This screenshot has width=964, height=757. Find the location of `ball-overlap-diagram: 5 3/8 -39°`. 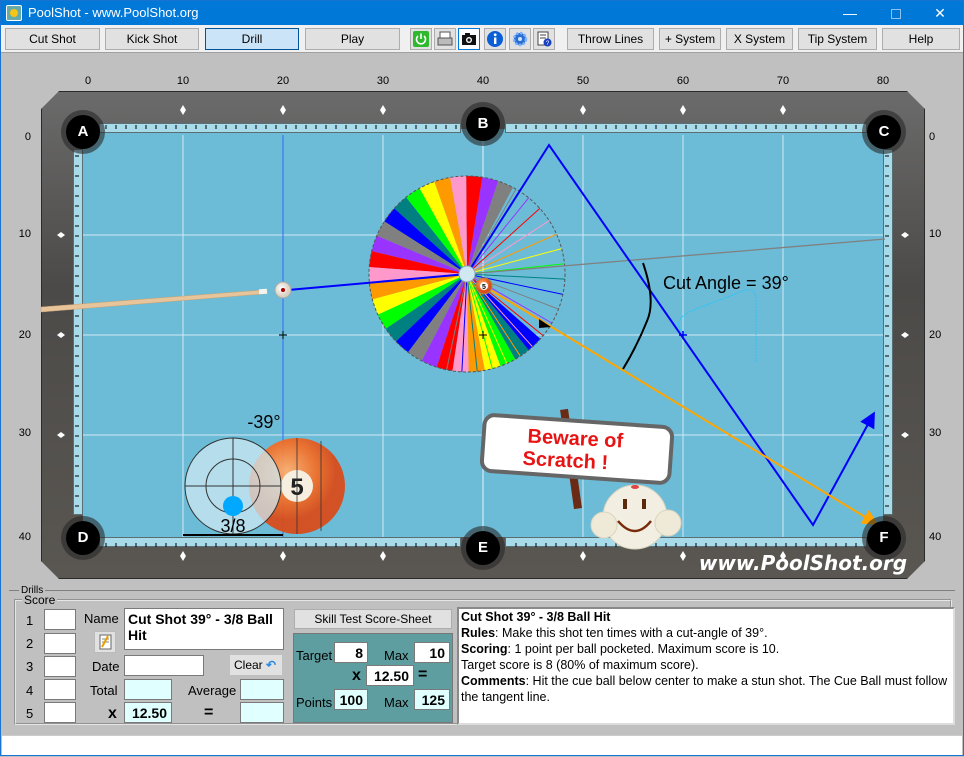

ball-overlap-diagram: 5 3/8 -39° is located at coordinates (264, 474).